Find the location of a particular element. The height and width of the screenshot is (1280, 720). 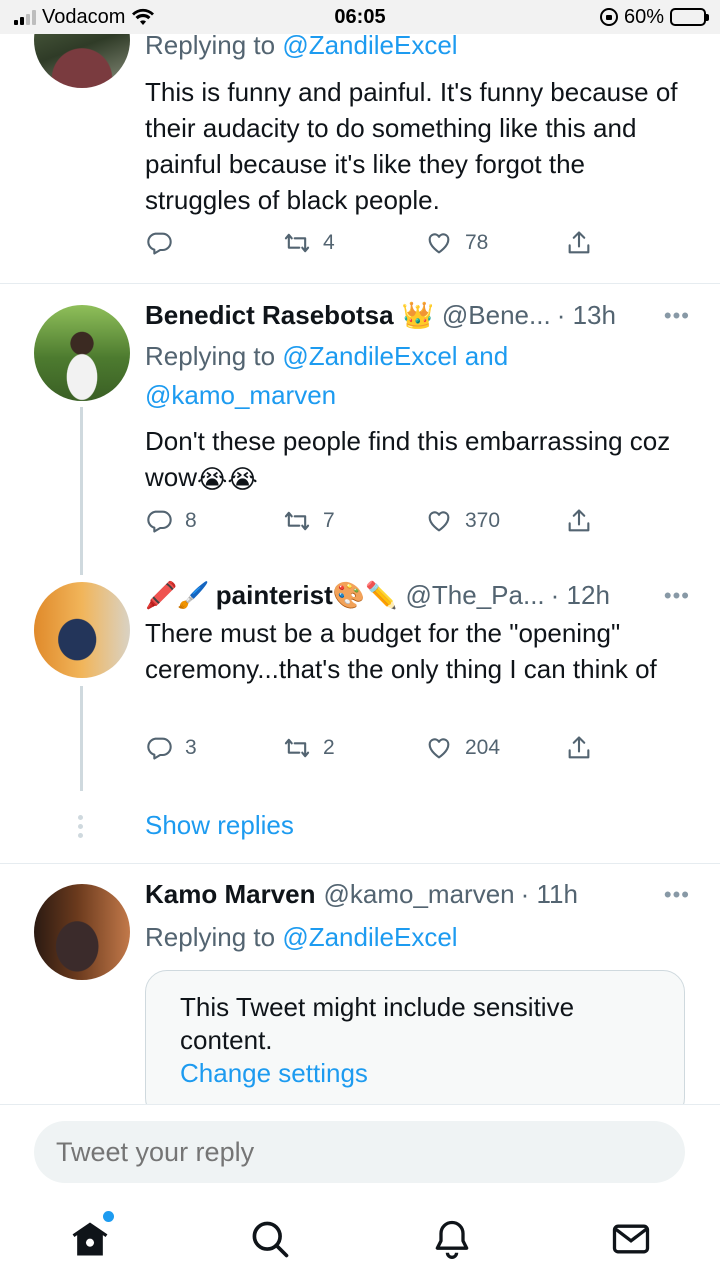

like-button: 204 is located at coordinates (462, 748).